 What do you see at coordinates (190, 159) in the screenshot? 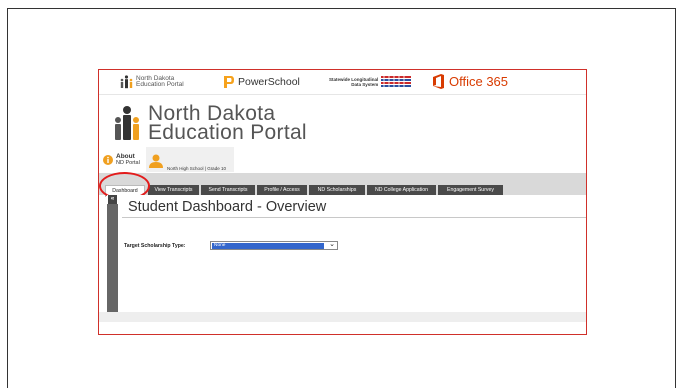
I see `user-card: North High School | Grade 10` at bounding box center [190, 159].